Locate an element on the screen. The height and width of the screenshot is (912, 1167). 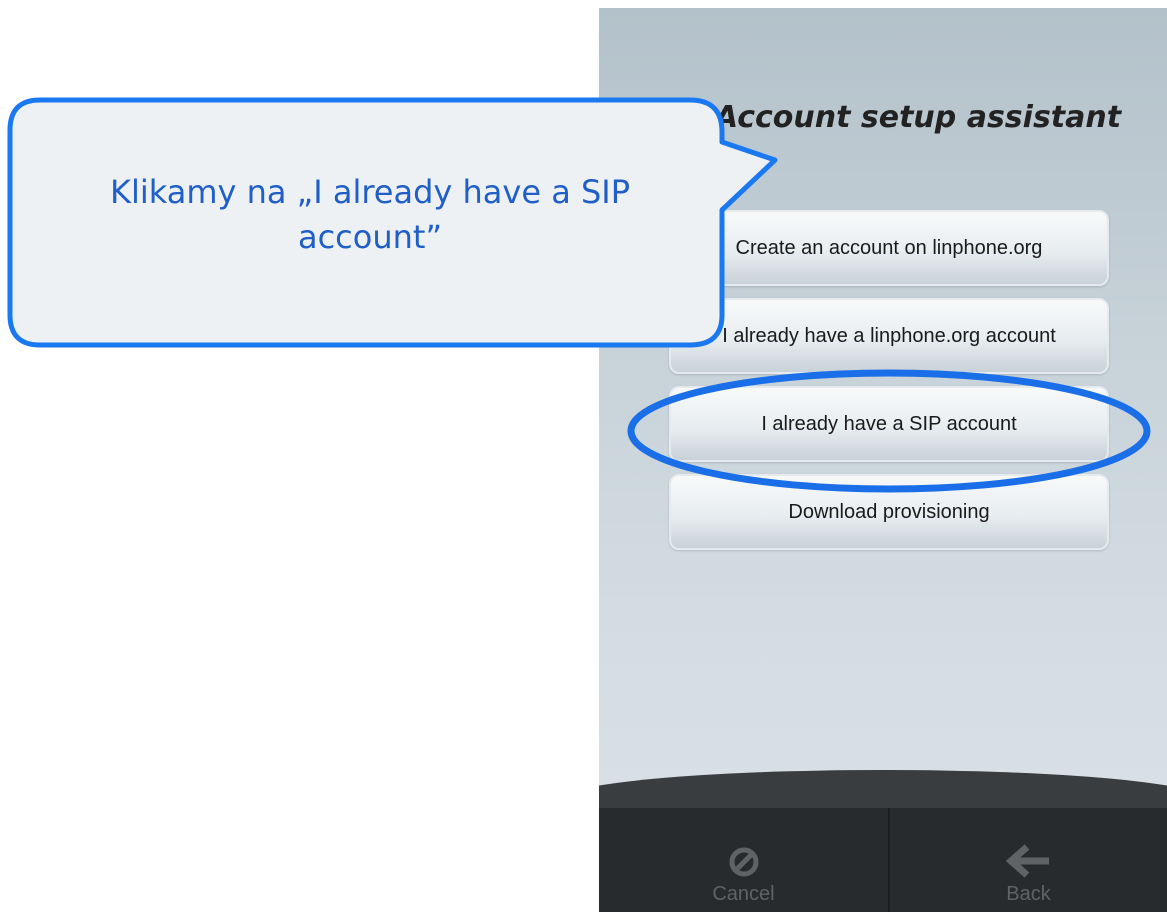
cancel-button: Cancel is located at coordinates (743, 860).